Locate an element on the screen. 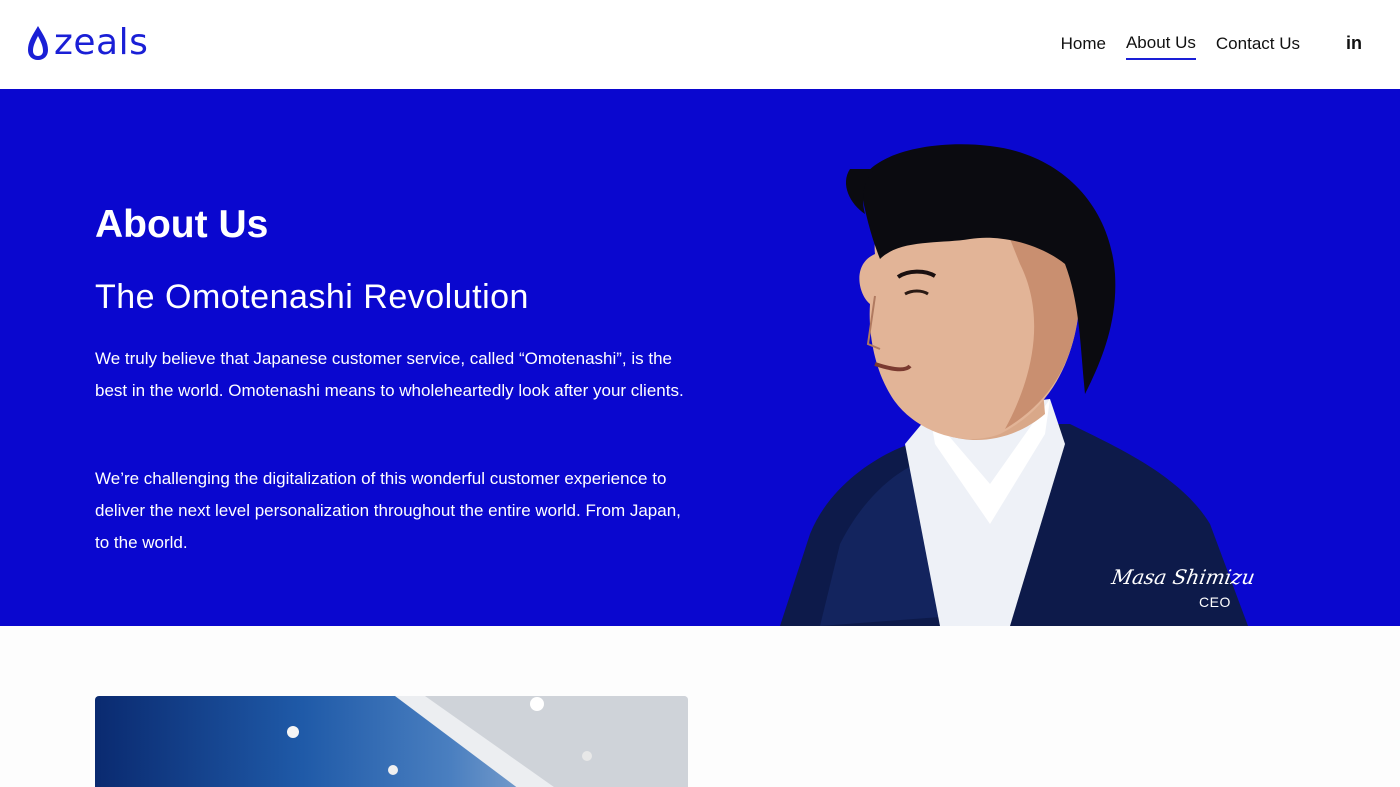 This screenshot has height=787, width=1400. nav-contact-us: Contact Us is located at coordinates (1258, 45).